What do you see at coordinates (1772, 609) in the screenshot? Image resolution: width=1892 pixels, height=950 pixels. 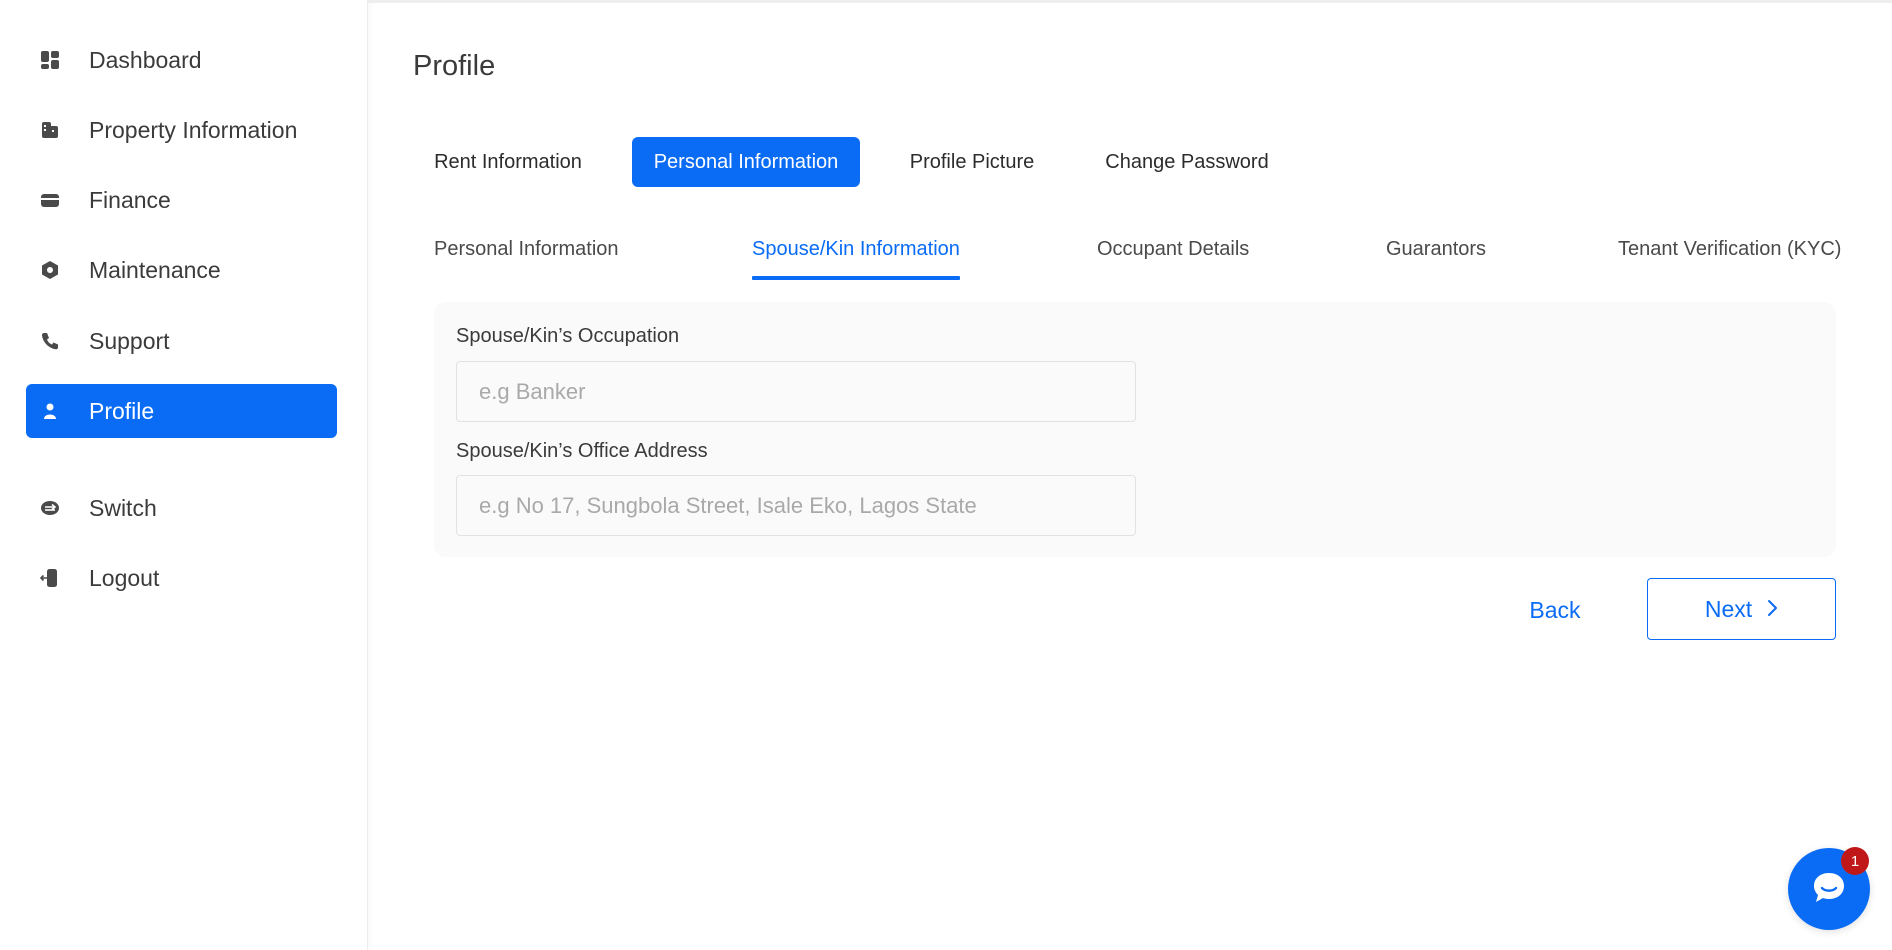 I see `chevron-right-icon` at bounding box center [1772, 609].